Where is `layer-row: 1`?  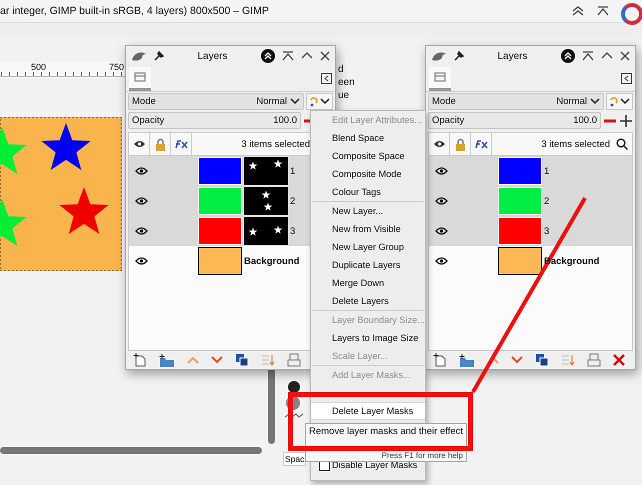 layer-row: 1 is located at coordinates (530, 171).